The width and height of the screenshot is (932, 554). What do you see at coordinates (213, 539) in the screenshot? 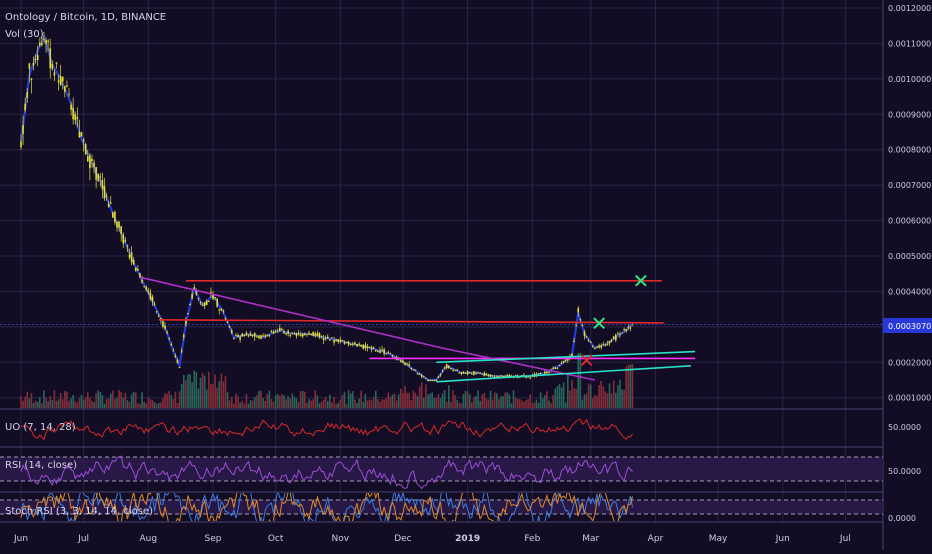
I see `time-tick-label: Sep` at bounding box center [213, 539].